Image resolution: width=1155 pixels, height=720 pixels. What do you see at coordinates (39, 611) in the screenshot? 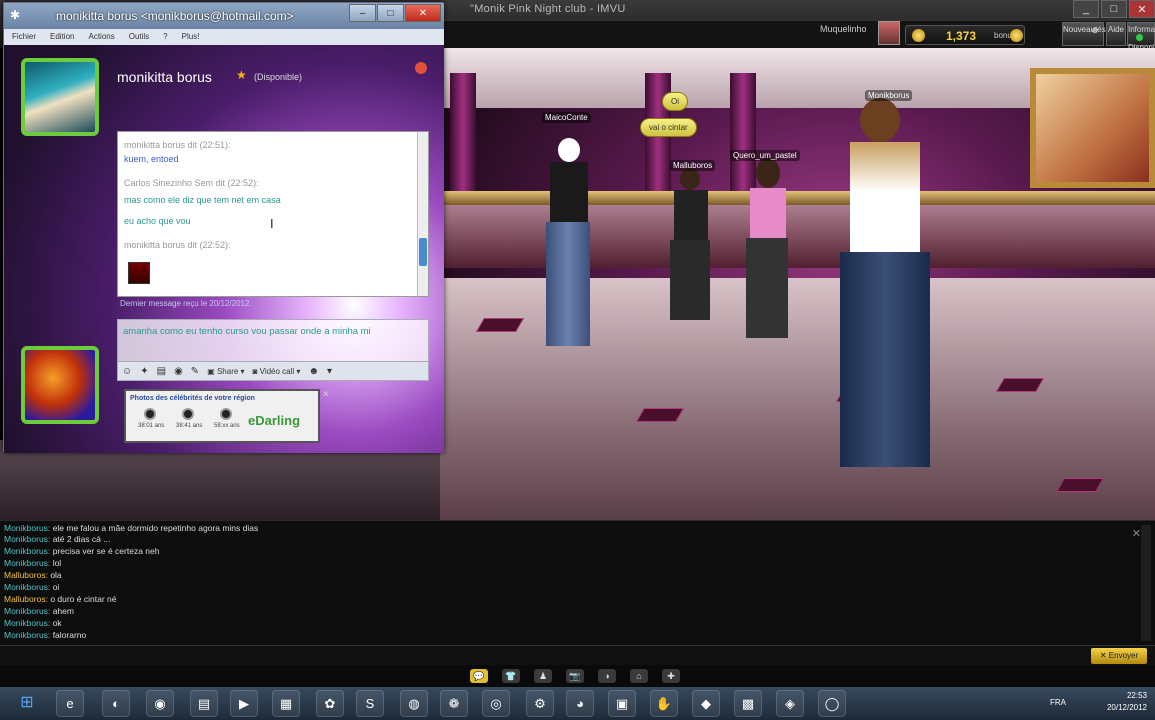
I see `chat-line: Monikborus: ahem` at bounding box center [39, 611].